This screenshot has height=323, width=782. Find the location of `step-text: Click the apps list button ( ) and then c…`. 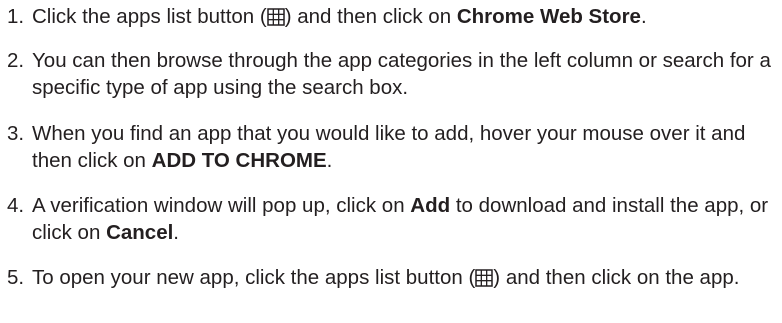

step-text: Click the apps list button ( ) and then c… is located at coordinates (405, 16).